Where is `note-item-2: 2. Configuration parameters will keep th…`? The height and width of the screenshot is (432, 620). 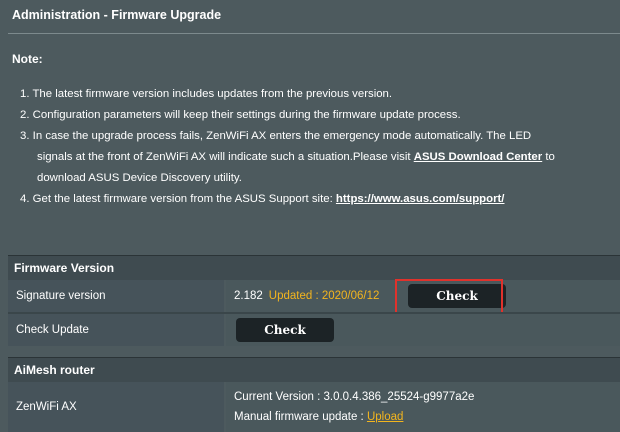 note-item-2: 2. Configuration parameters will keep th… is located at coordinates (240, 115).